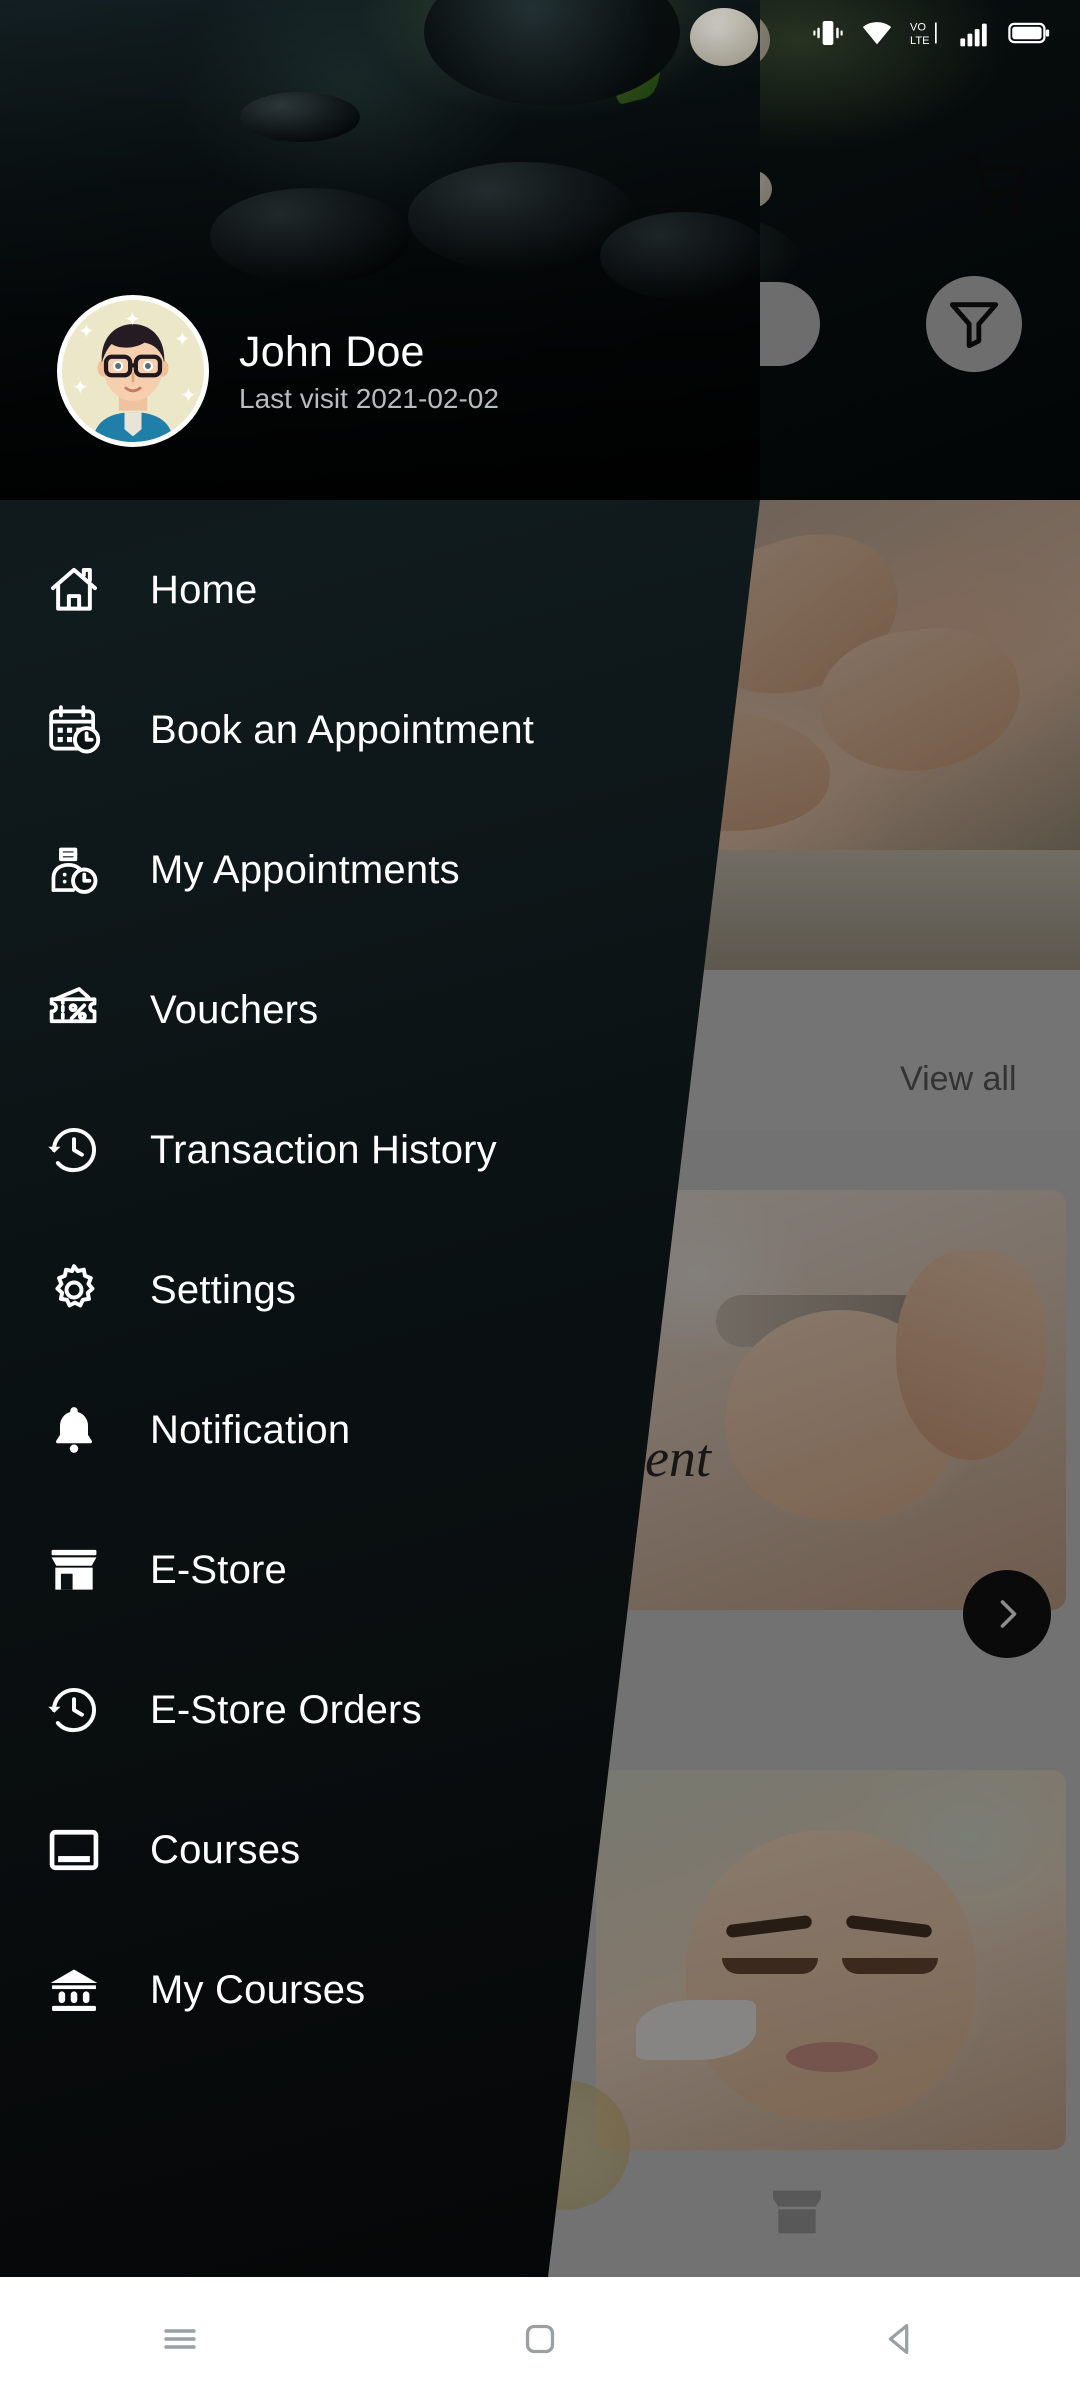 This screenshot has width=1080, height=2400. Describe the element at coordinates (74, 1430) in the screenshot. I see `bell-icon` at that location.